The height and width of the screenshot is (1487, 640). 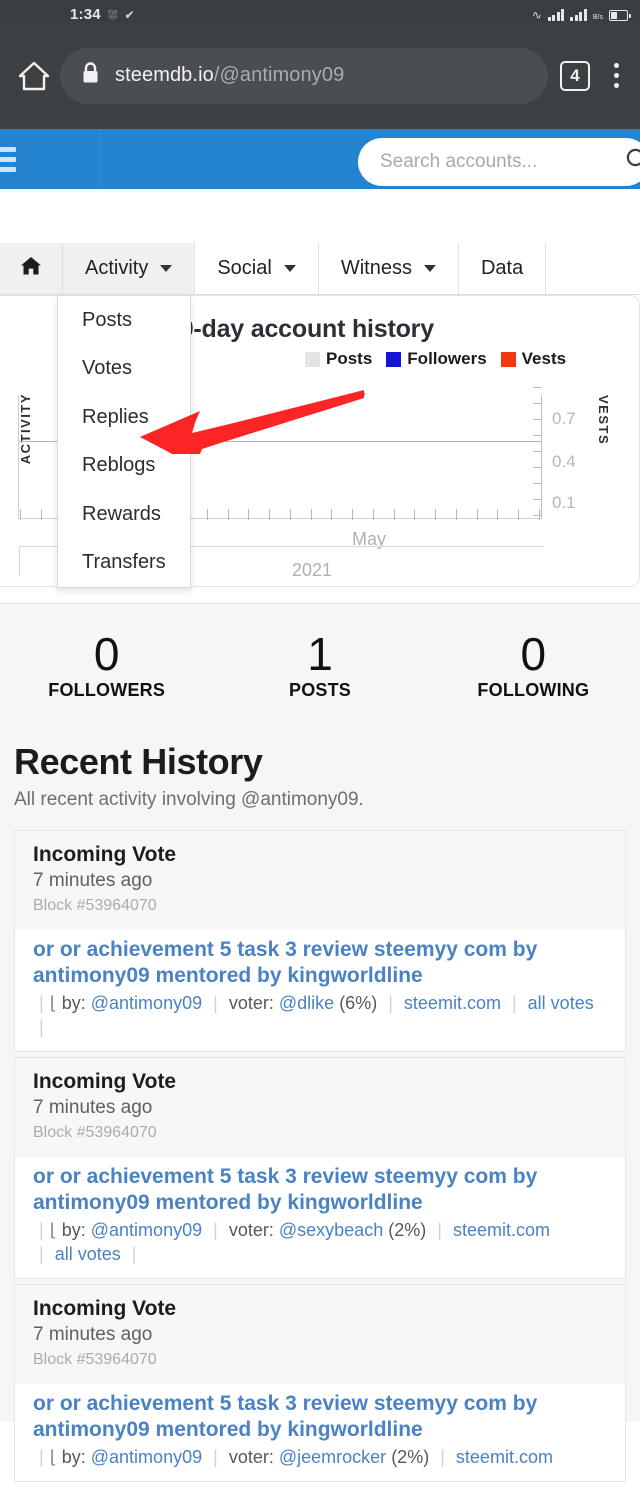 I want to click on search-box, so click(x=499, y=162).